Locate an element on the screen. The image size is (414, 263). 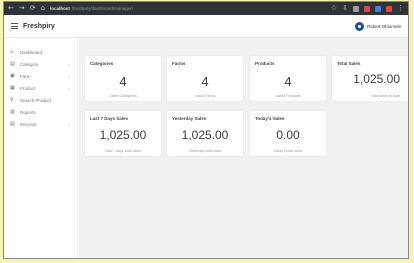
url-path: /freshpiry/dashboard/manager/ is located at coordinates (102, 8).